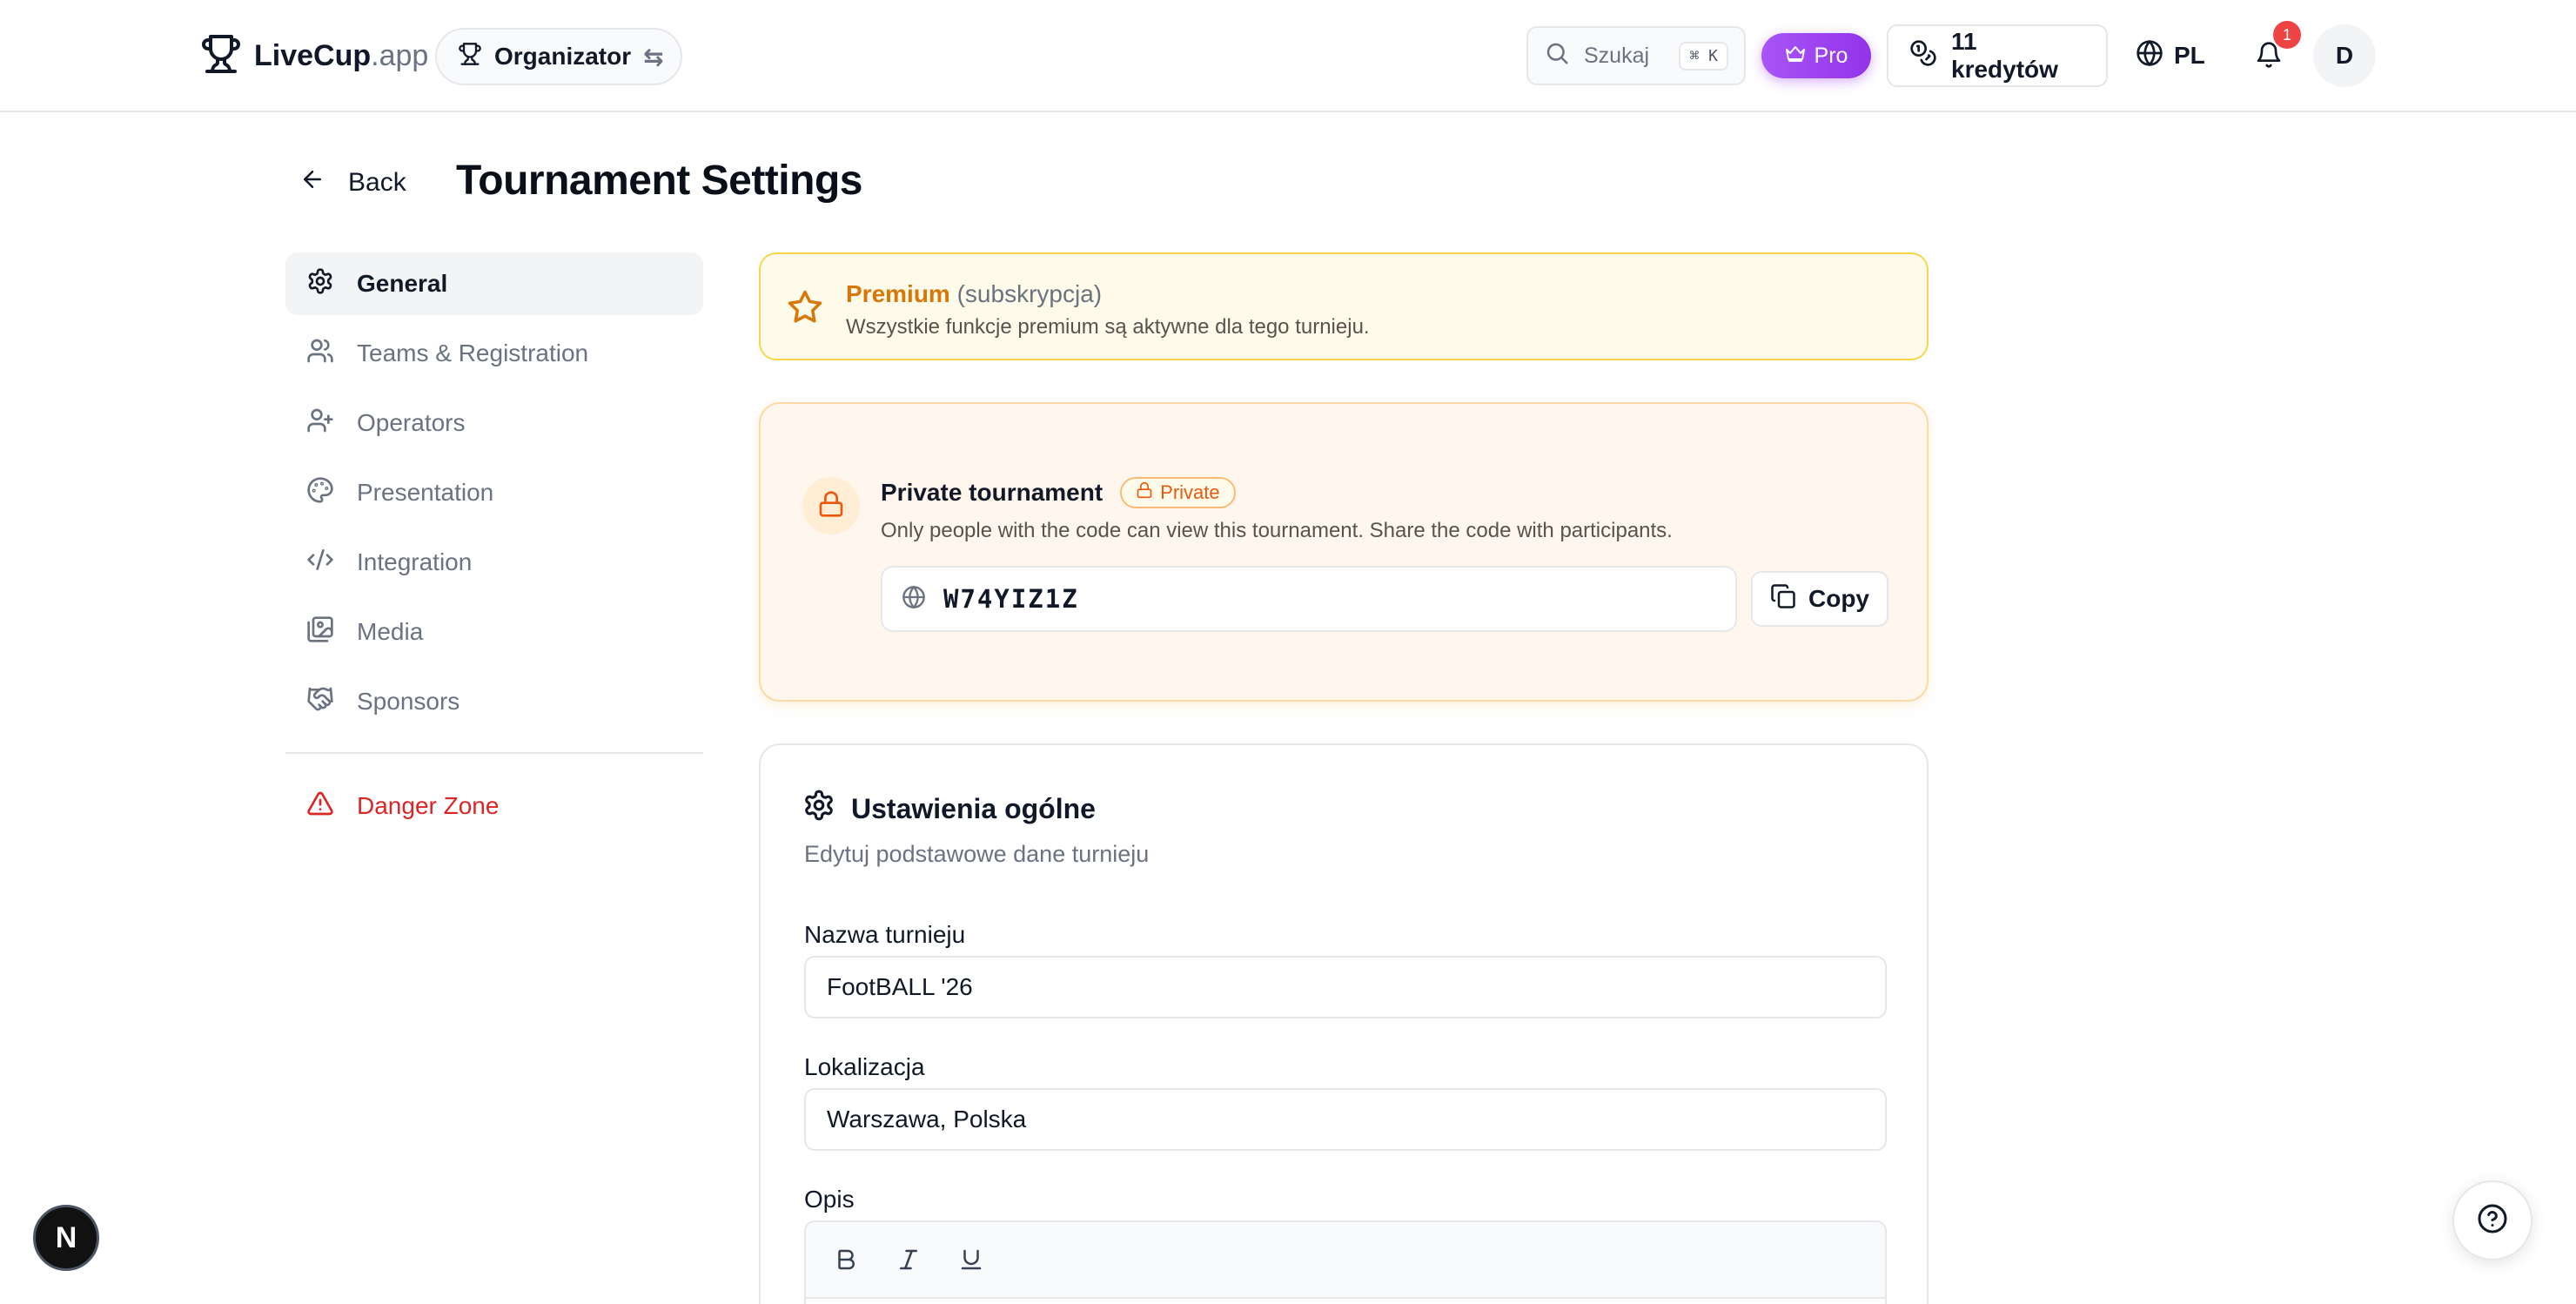 Image resolution: width=2576 pixels, height=1304 pixels. What do you see at coordinates (1309, 599) in the screenshot?
I see `access-code-field: W74YIZ1Z` at bounding box center [1309, 599].